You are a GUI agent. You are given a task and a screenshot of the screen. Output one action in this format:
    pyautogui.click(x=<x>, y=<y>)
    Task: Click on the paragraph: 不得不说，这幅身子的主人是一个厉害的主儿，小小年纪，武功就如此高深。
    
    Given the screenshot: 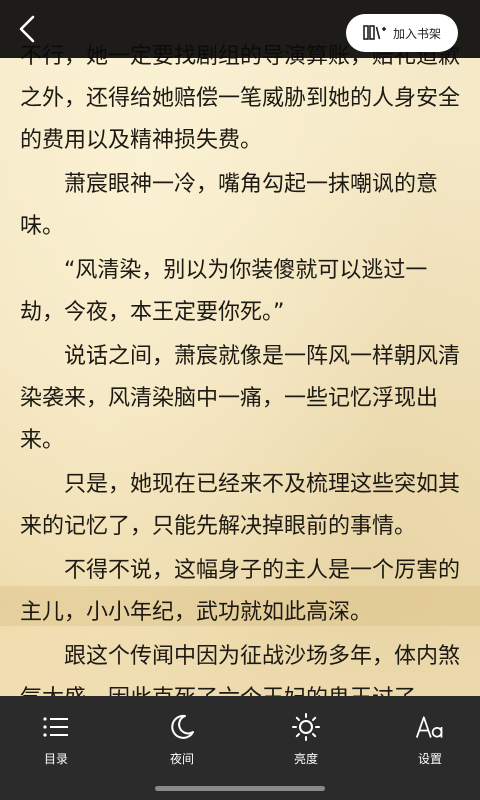 What is the action you would take?
    pyautogui.click(x=240, y=591)
    